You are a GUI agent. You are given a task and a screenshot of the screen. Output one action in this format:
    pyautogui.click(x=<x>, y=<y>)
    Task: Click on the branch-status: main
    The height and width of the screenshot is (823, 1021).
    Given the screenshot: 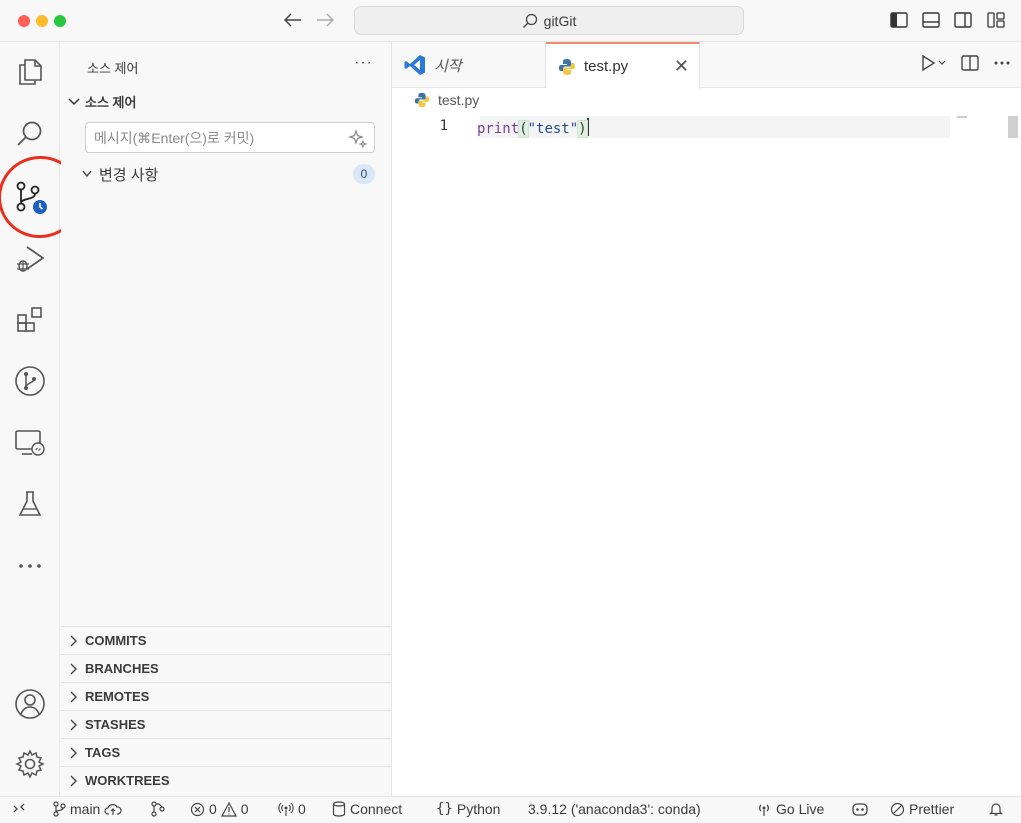 What is the action you would take?
    pyautogui.click(x=87, y=809)
    